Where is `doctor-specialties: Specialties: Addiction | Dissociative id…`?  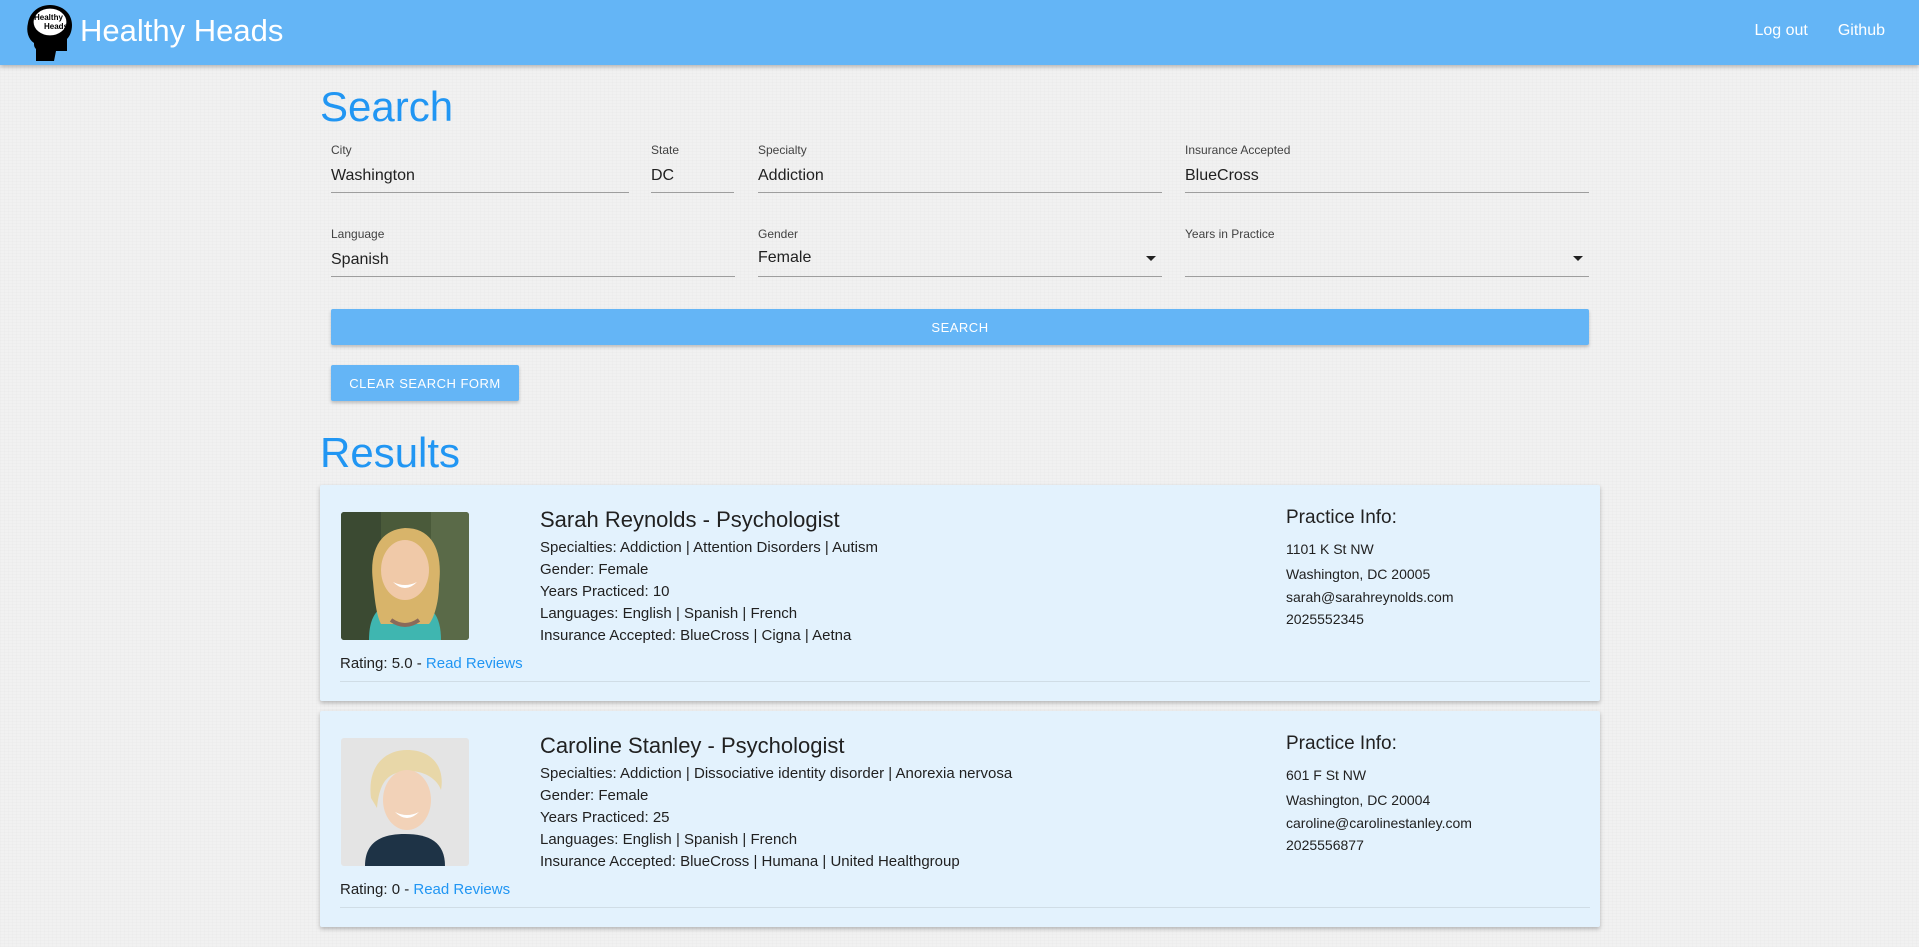 doctor-specialties: Specialties: Addiction | Dissociative id… is located at coordinates (776, 773).